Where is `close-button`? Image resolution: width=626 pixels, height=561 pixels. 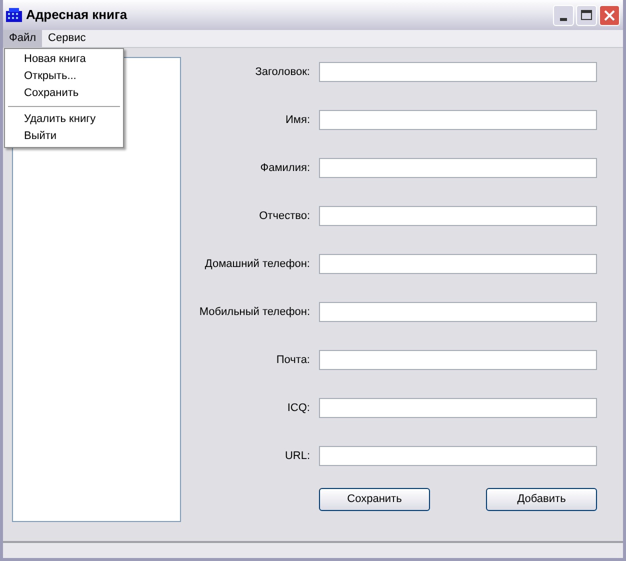
close-button is located at coordinates (609, 15).